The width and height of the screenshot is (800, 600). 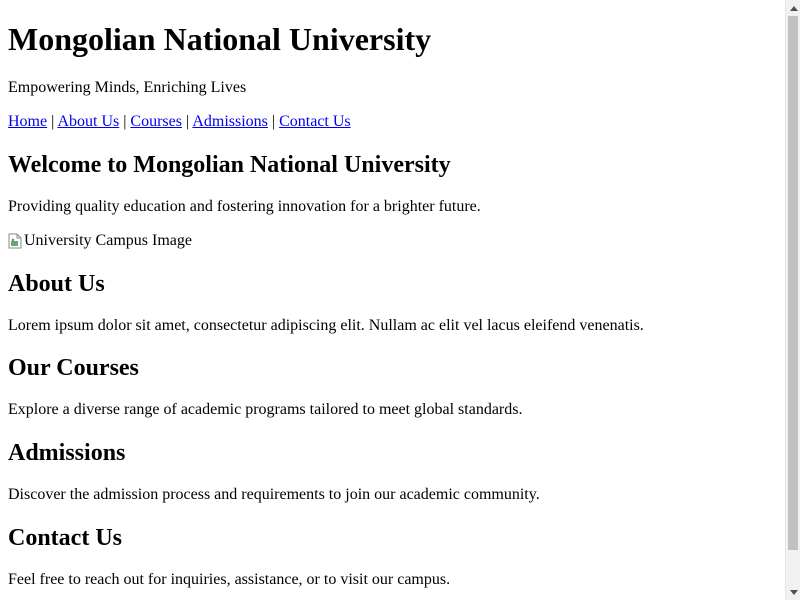 What do you see at coordinates (229, 165) in the screenshot?
I see `welcome-heading: Welcome to Mongolian National University` at bounding box center [229, 165].